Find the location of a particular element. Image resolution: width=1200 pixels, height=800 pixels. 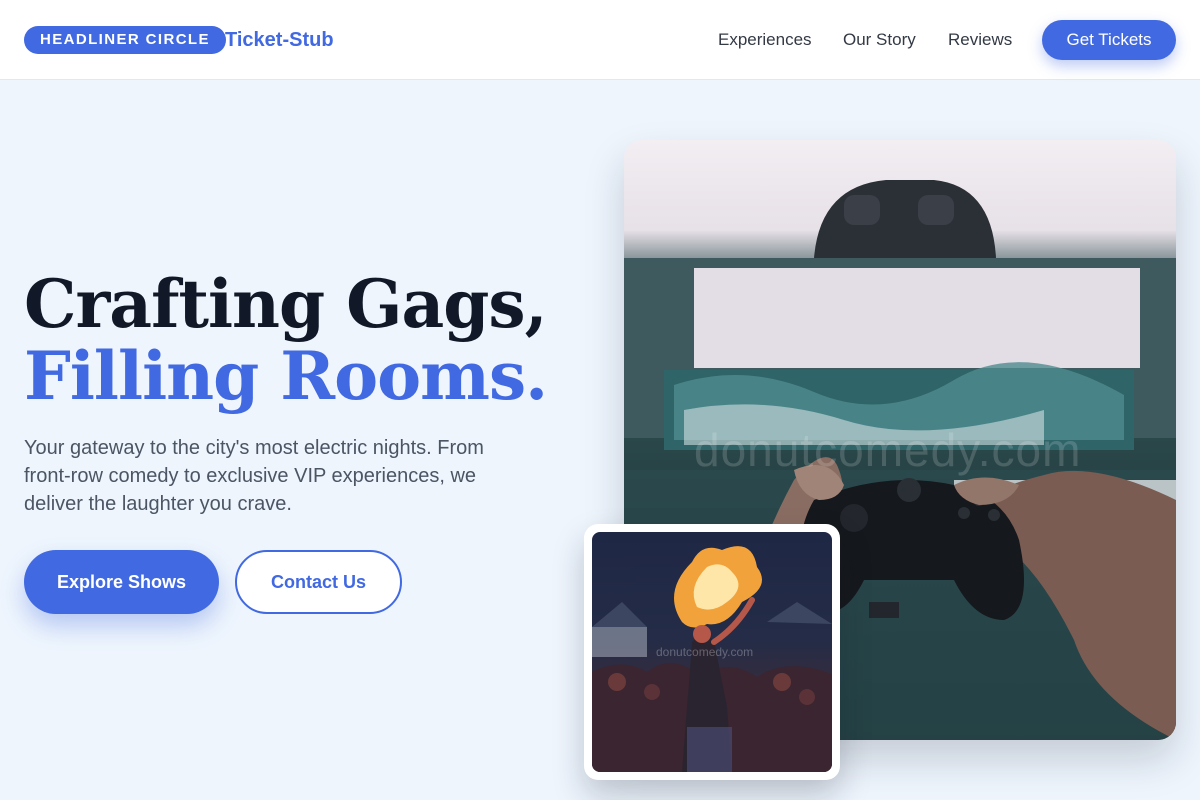

nav-link-our-story: Our Story is located at coordinates (879, 40).